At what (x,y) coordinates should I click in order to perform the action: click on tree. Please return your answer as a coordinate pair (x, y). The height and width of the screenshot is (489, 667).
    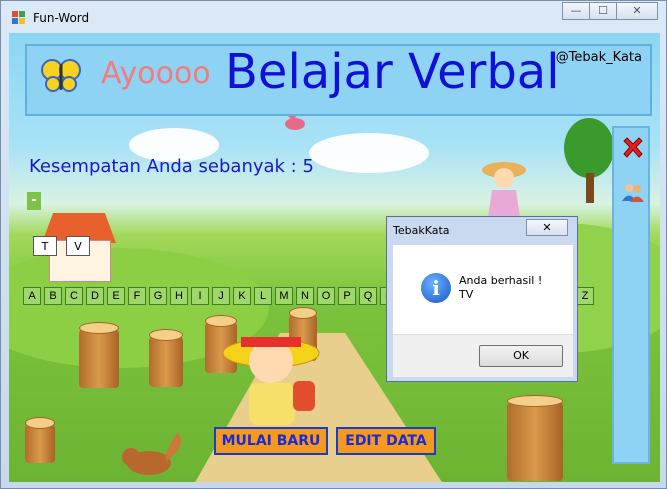
    Looking at the image, I should click on (589, 148).